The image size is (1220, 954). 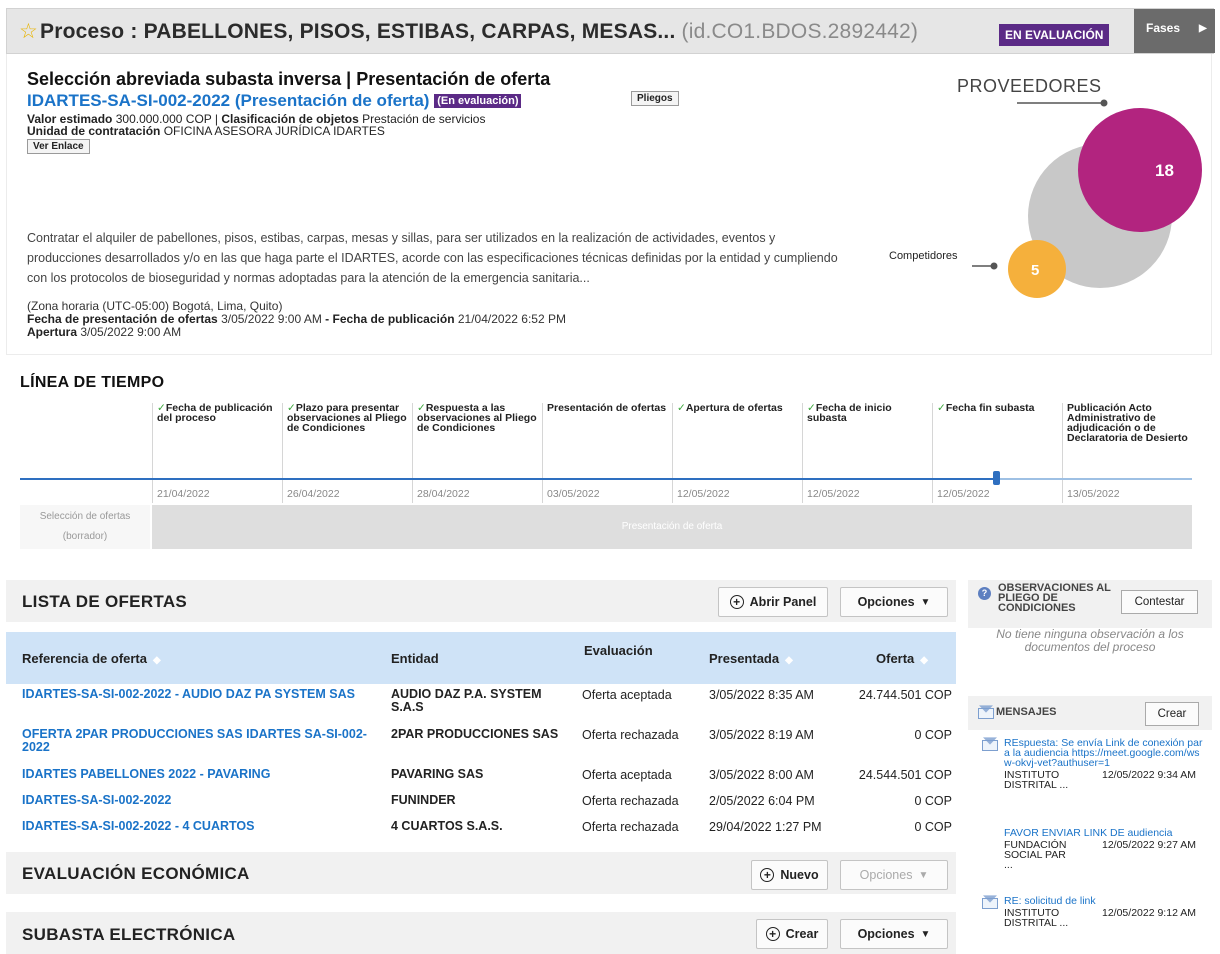 I want to click on col-referencia: Referencia de oferta ◆, so click(x=91, y=658).